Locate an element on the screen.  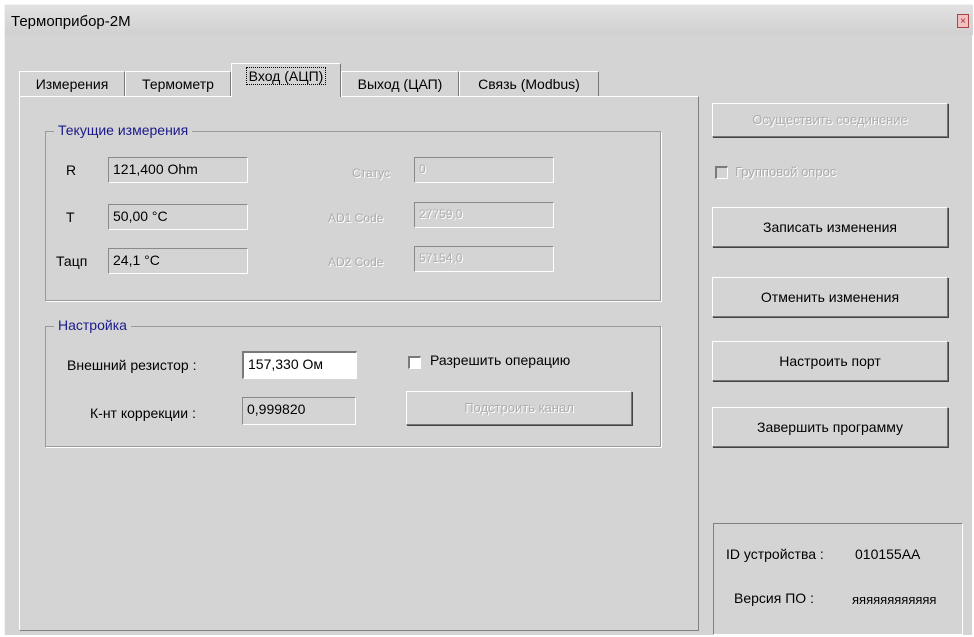
ad1-code-label: AD1 Code is located at coordinates (356, 218).